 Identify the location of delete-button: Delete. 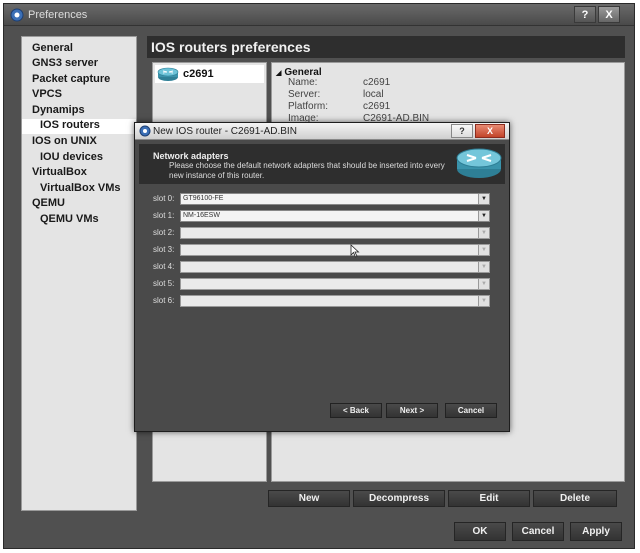
(575, 498).